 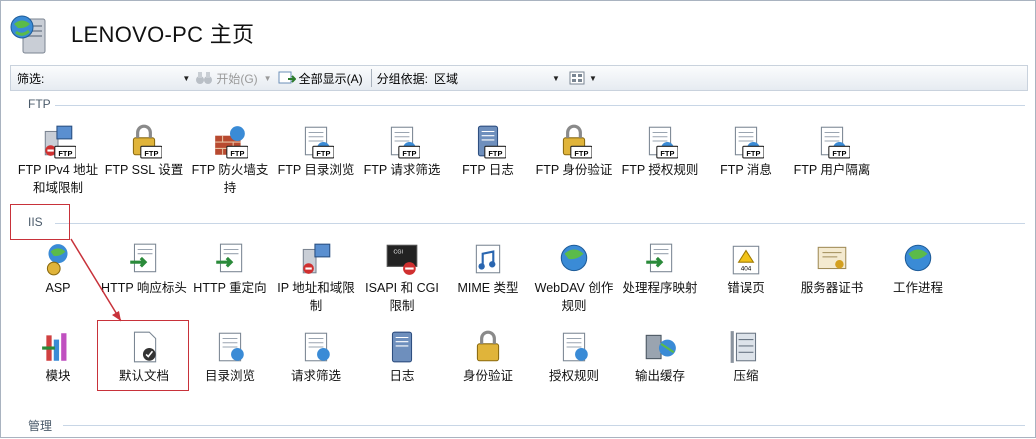 I want to click on section-divider, so click(x=544, y=425).